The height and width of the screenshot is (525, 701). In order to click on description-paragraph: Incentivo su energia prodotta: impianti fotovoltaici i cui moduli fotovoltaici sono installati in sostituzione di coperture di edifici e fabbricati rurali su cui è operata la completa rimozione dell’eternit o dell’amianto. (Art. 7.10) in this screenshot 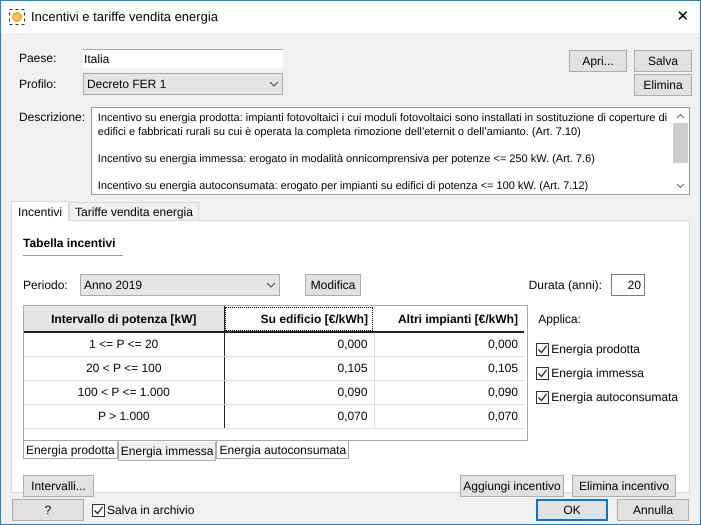, I will do `click(383, 125)`.